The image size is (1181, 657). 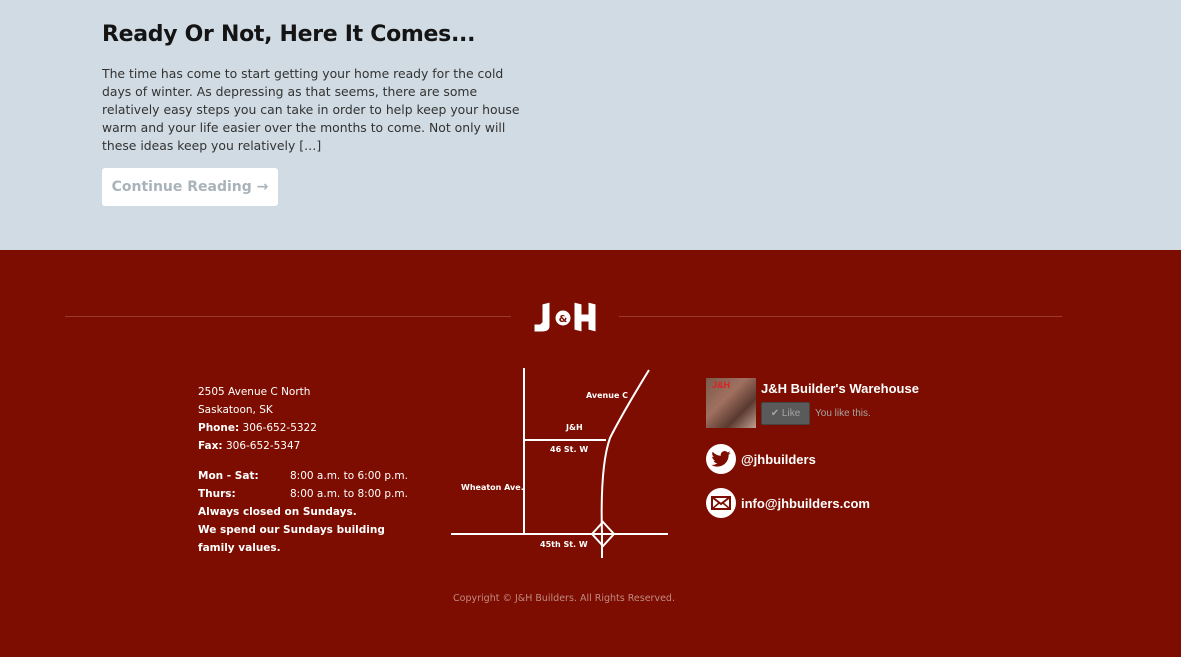 I want to click on map-label-45st: 45th St. W, so click(x=564, y=544).